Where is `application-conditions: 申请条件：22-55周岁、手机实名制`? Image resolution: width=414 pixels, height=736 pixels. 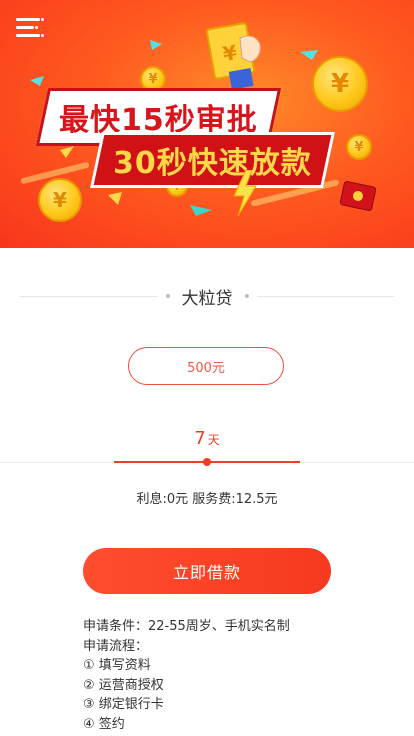
application-conditions: 申请条件：22-55周岁、手机实名制 is located at coordinates (186, 626).